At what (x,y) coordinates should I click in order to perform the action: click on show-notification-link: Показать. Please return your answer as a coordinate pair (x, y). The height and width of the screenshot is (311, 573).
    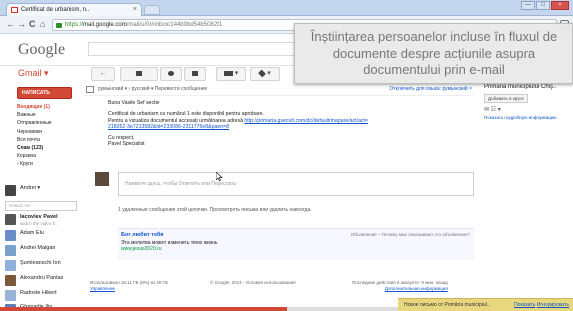
    Looking at the image, I should click on (524, 305).